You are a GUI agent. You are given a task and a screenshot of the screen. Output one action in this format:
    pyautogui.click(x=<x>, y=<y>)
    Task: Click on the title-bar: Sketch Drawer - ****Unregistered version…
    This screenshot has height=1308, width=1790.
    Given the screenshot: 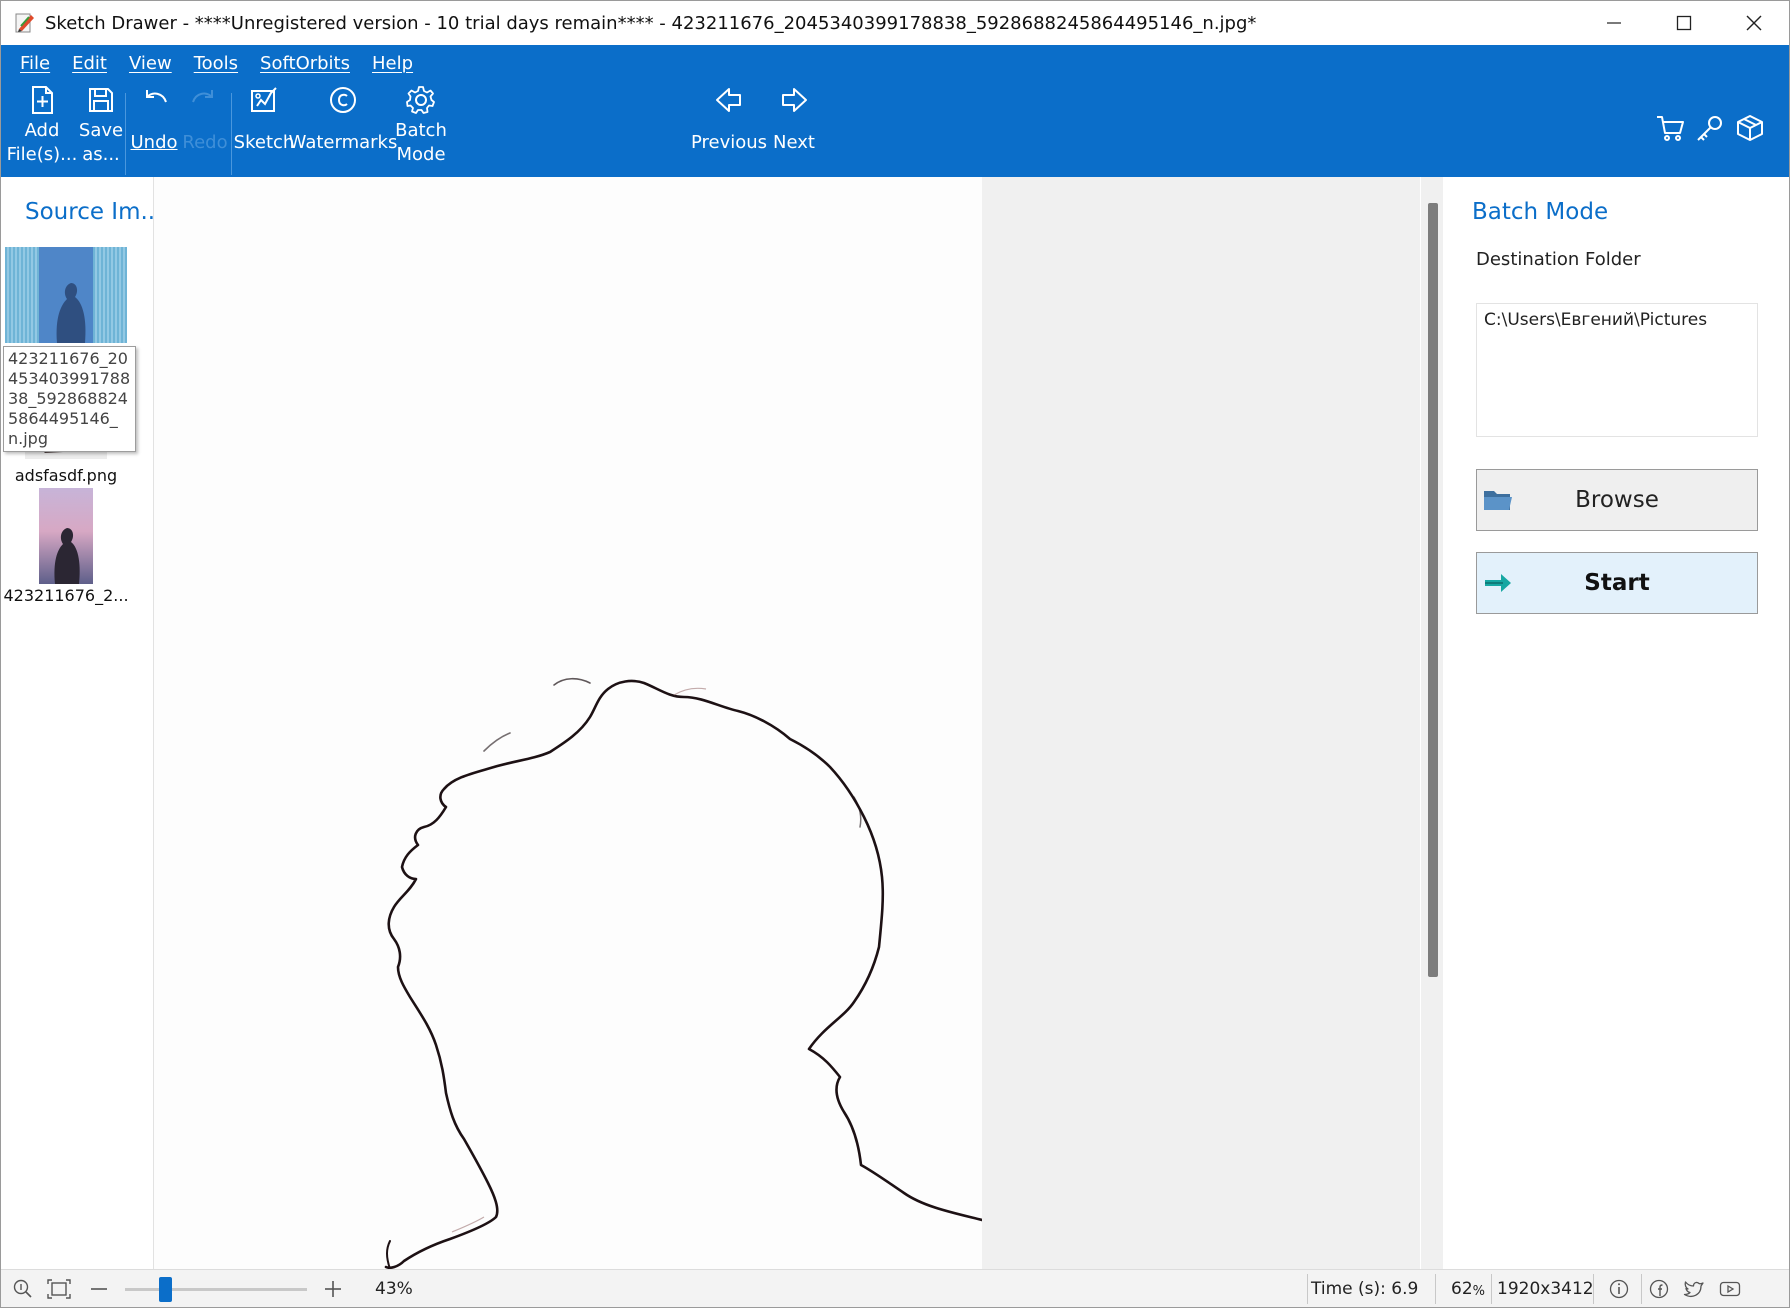 What is the action you would take?
    pyautogui.click(x=895, y=23)
    